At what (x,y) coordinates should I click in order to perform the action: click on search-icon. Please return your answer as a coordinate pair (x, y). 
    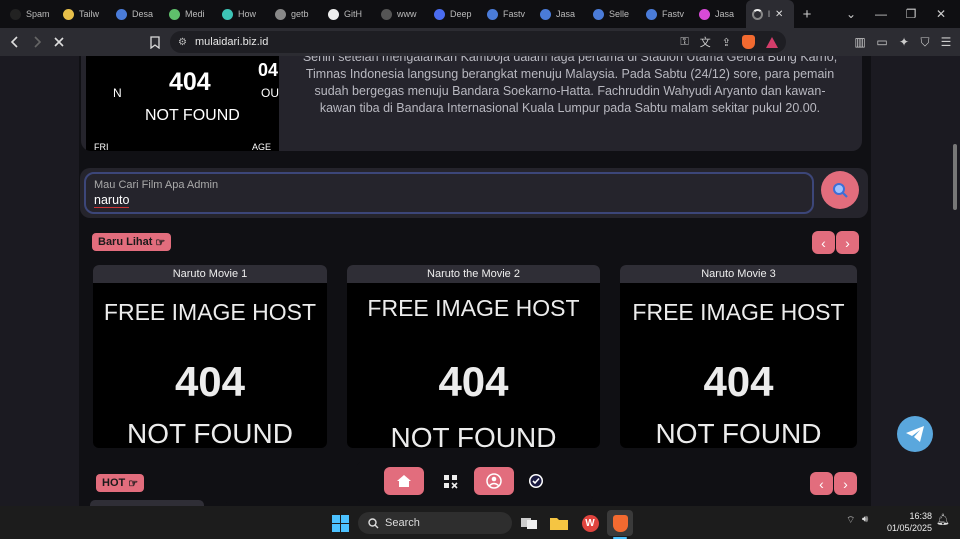
    Looking at the image, I should click on (840, 190).